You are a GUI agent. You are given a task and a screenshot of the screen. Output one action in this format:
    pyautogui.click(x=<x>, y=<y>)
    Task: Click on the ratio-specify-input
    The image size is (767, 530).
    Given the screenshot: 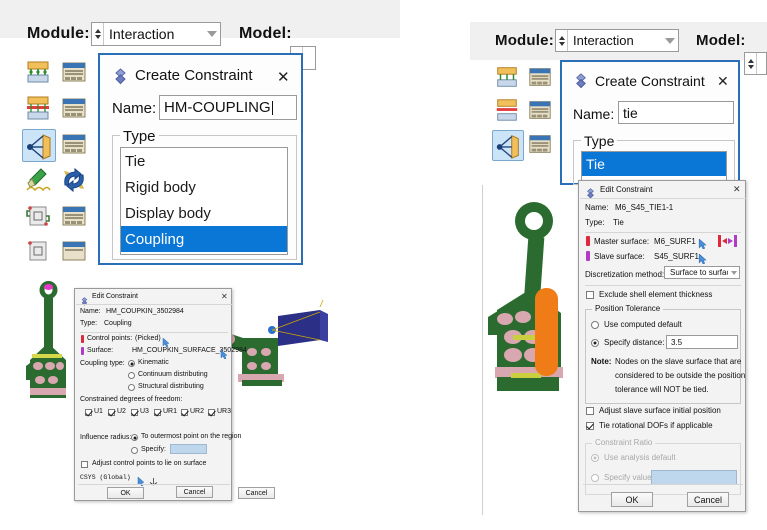 What is the action you would take?
    pyautogui.click(x=694, y=477)
    